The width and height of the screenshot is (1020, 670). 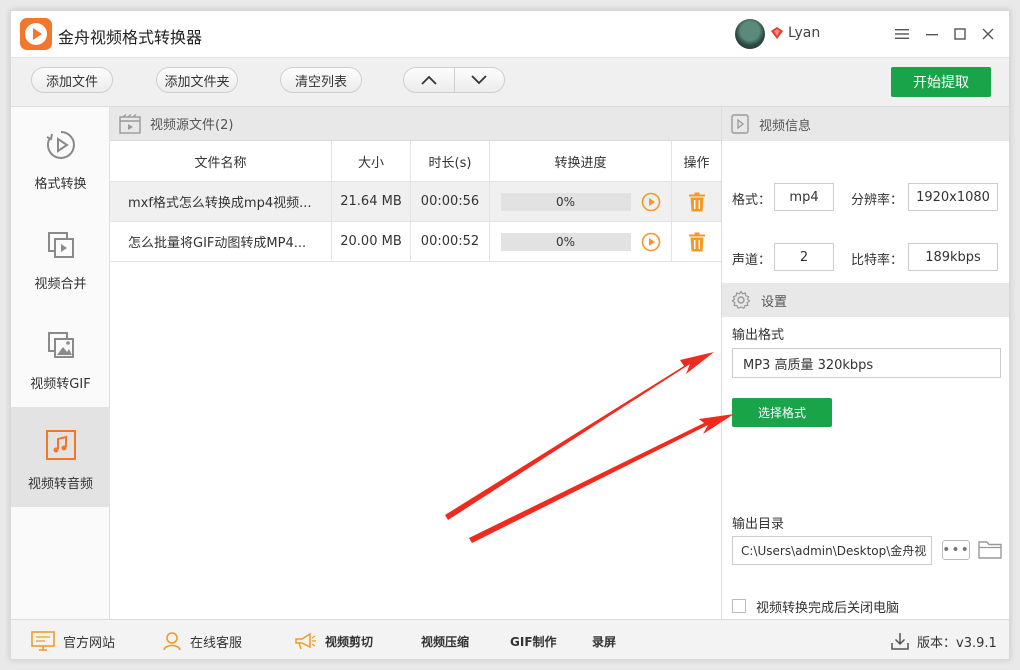 What do you see at coordinates (60, 284) in the screenshot?
I see `sidebar-item-label: 视频合并` at bounding box center [60, 284].